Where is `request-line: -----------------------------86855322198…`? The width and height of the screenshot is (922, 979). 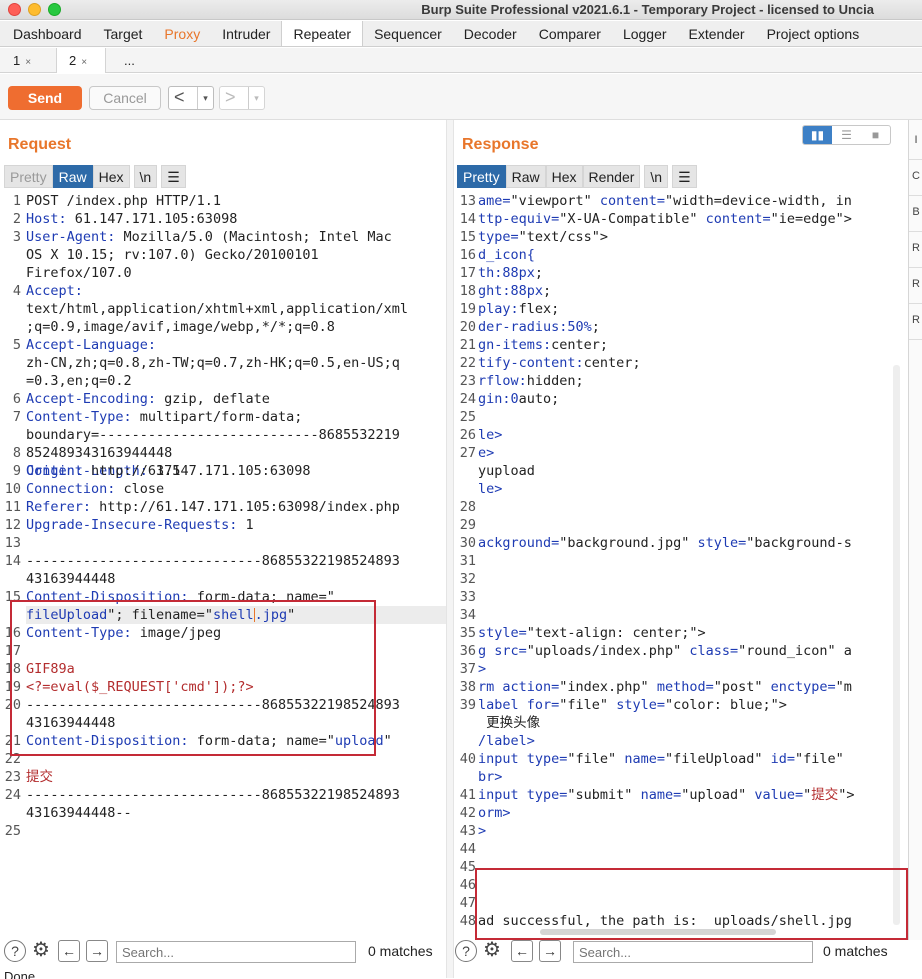 request-line: -----------------------------86855322198… is located at coordinates (213, 705).